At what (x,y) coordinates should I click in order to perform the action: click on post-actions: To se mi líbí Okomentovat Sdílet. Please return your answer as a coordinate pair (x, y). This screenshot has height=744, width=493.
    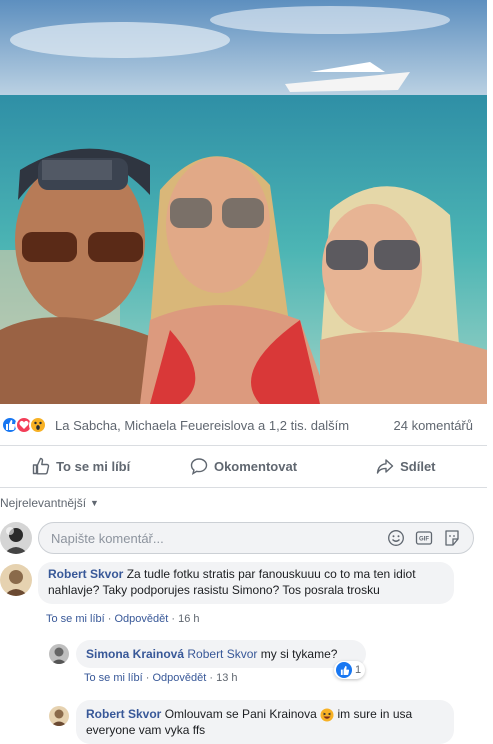
    Looking at the image, I should click on (243, 466).